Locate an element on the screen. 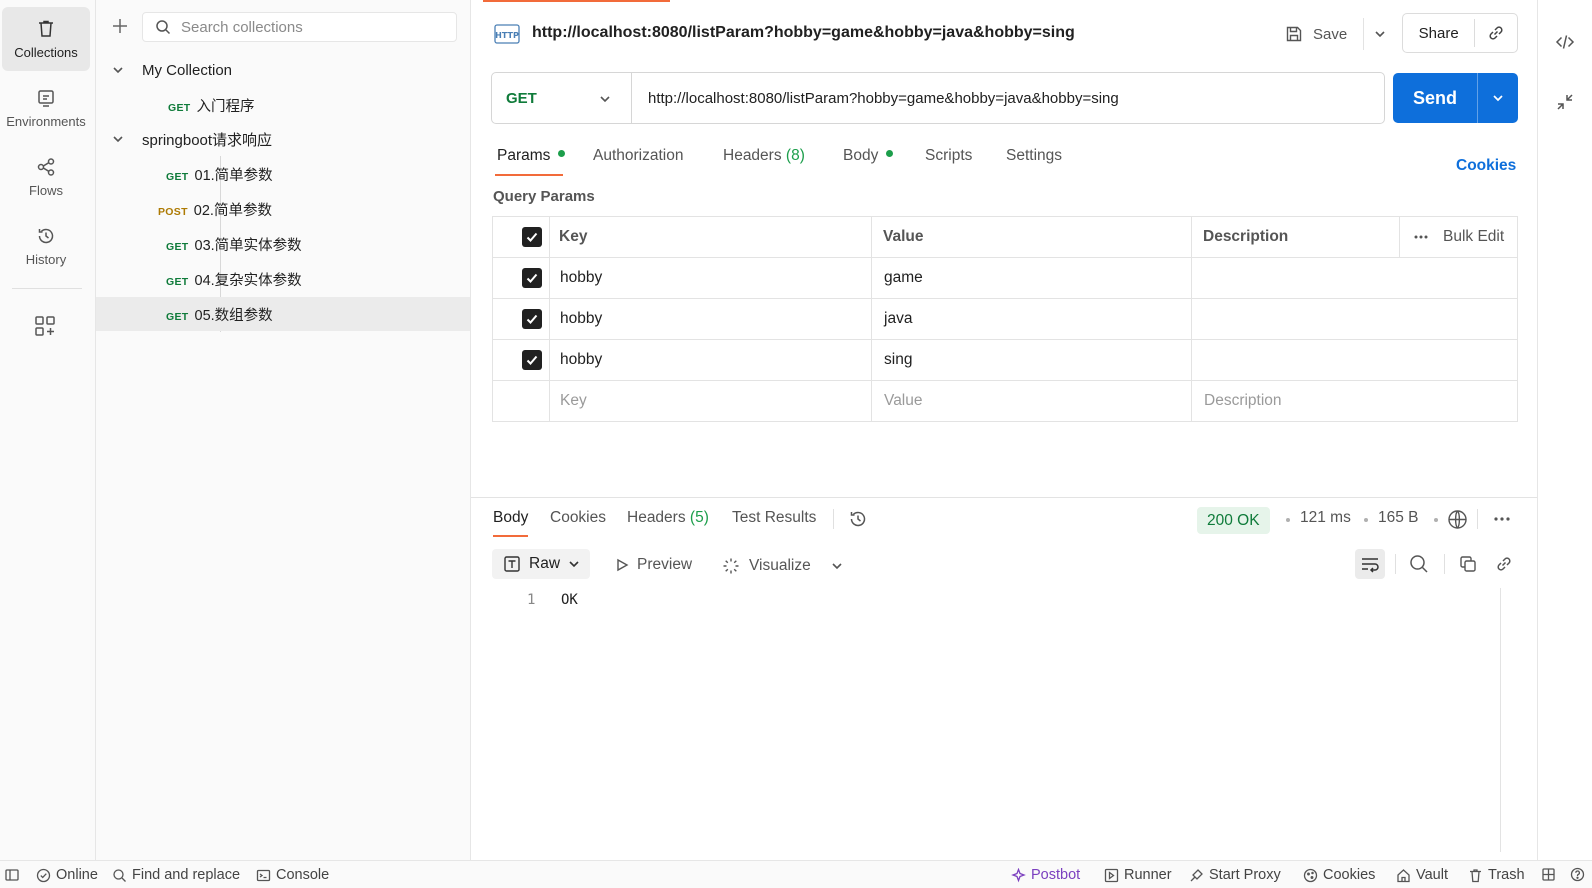  response-size: 165 B is located at coordinates (1398, 518).